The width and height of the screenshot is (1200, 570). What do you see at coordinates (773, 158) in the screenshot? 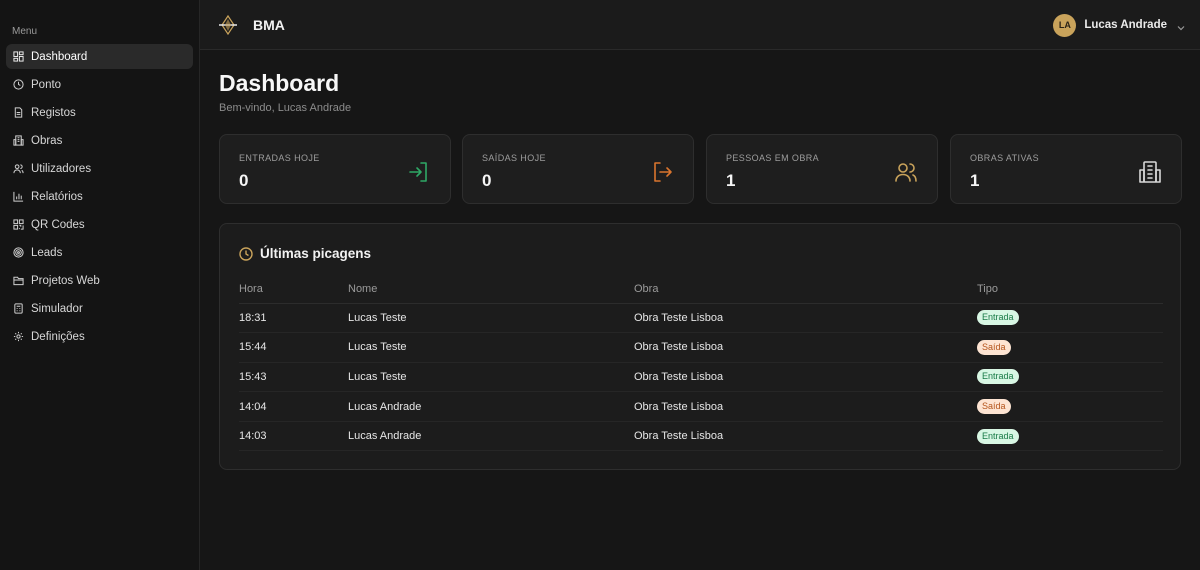
I see `stat-label: PESSOAS EM OBRA` at bounding box center [773, 158].